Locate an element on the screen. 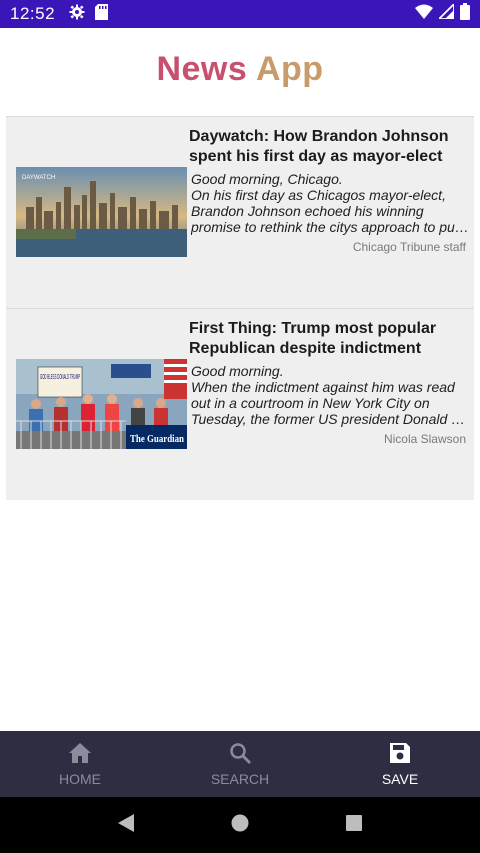  article-author: Nicola Slawson is located at coordinates (424, 439).